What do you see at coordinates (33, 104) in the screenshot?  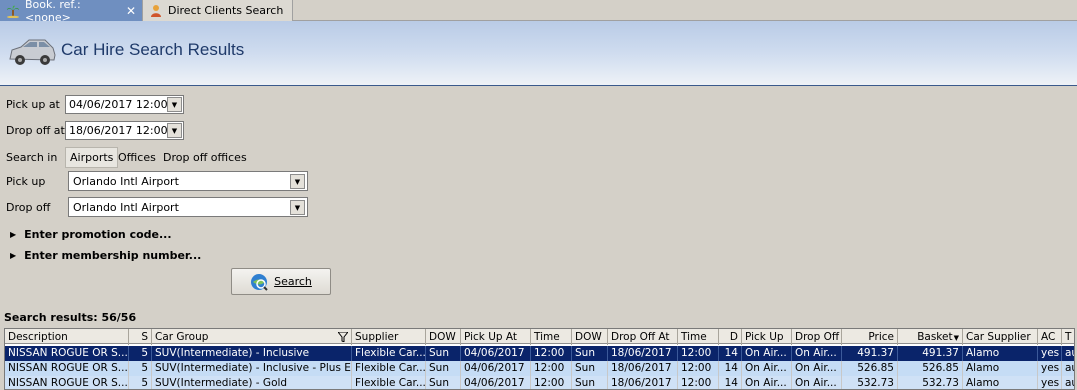 I see `pickup-at-label: Pick up at` at bounding box center [33, 104].